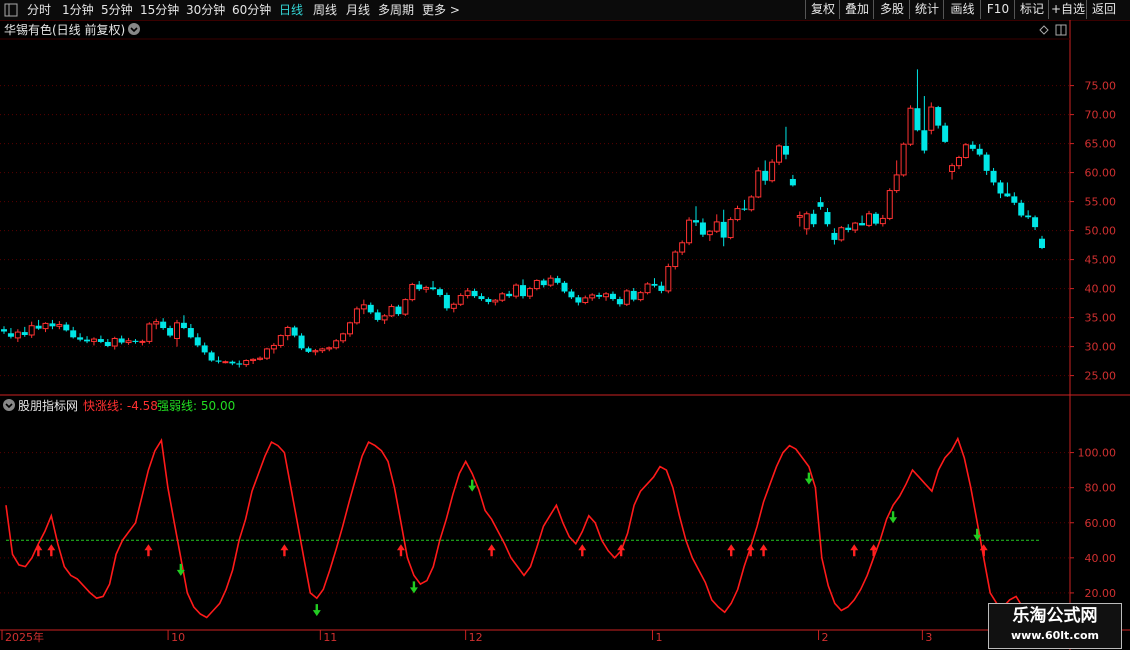 This screenshot has height=650, width=1130. What do you see at coordinates (205, 10) in the screenshot?
I see `period-tab-30min: 30分钟` at bounding box center [205, 10].